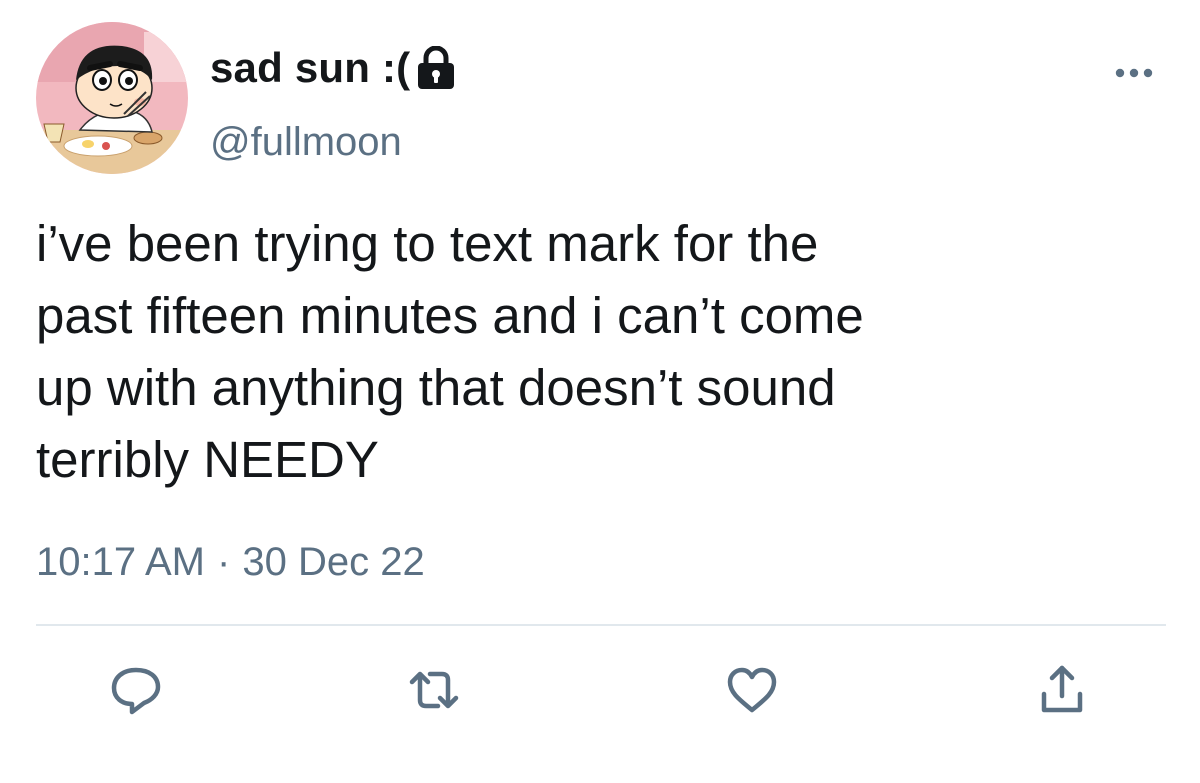 The image size is (1200, 783). I want to click on tweet-time: 10:17 AM, so click(121, 562).